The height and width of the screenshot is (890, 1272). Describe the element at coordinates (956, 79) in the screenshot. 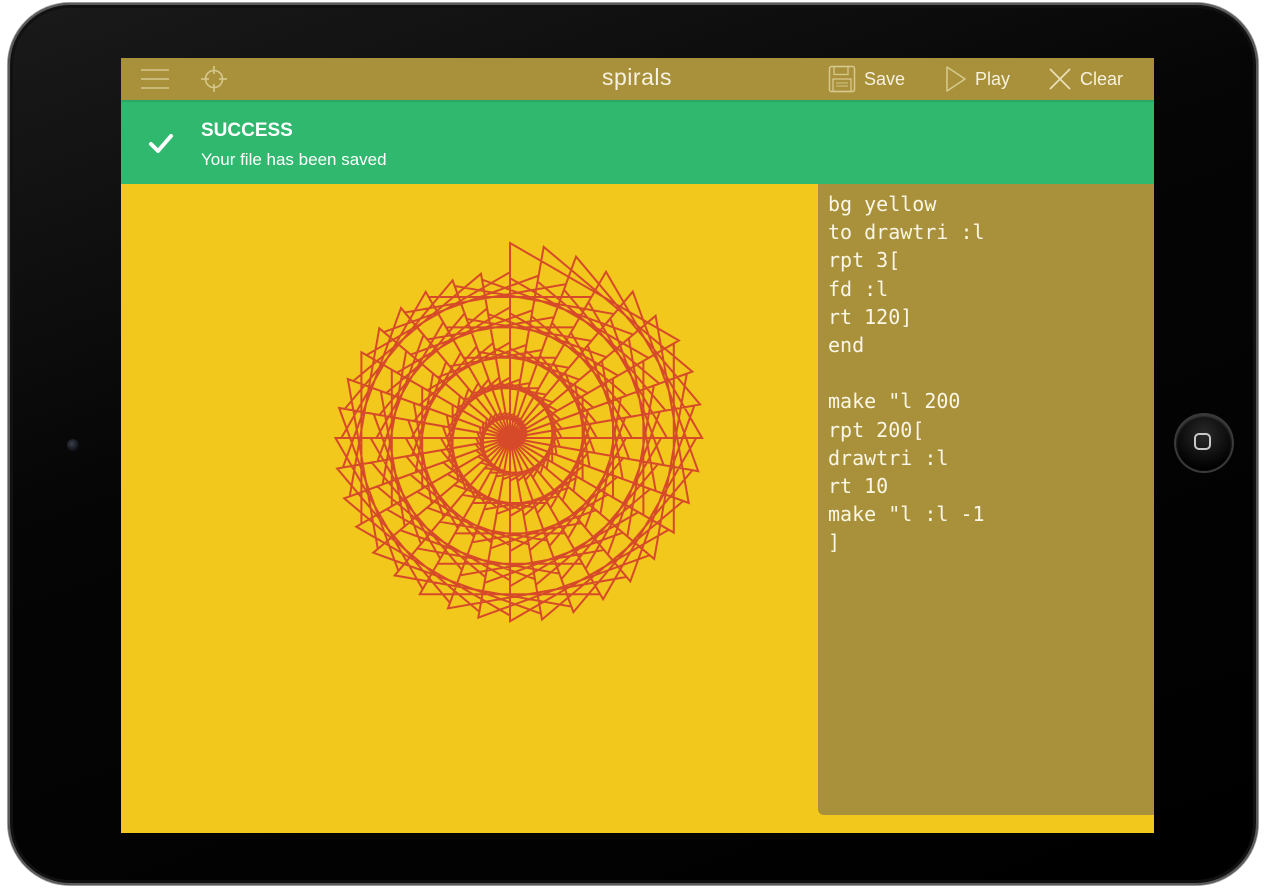

I see `play-icon` at that location.